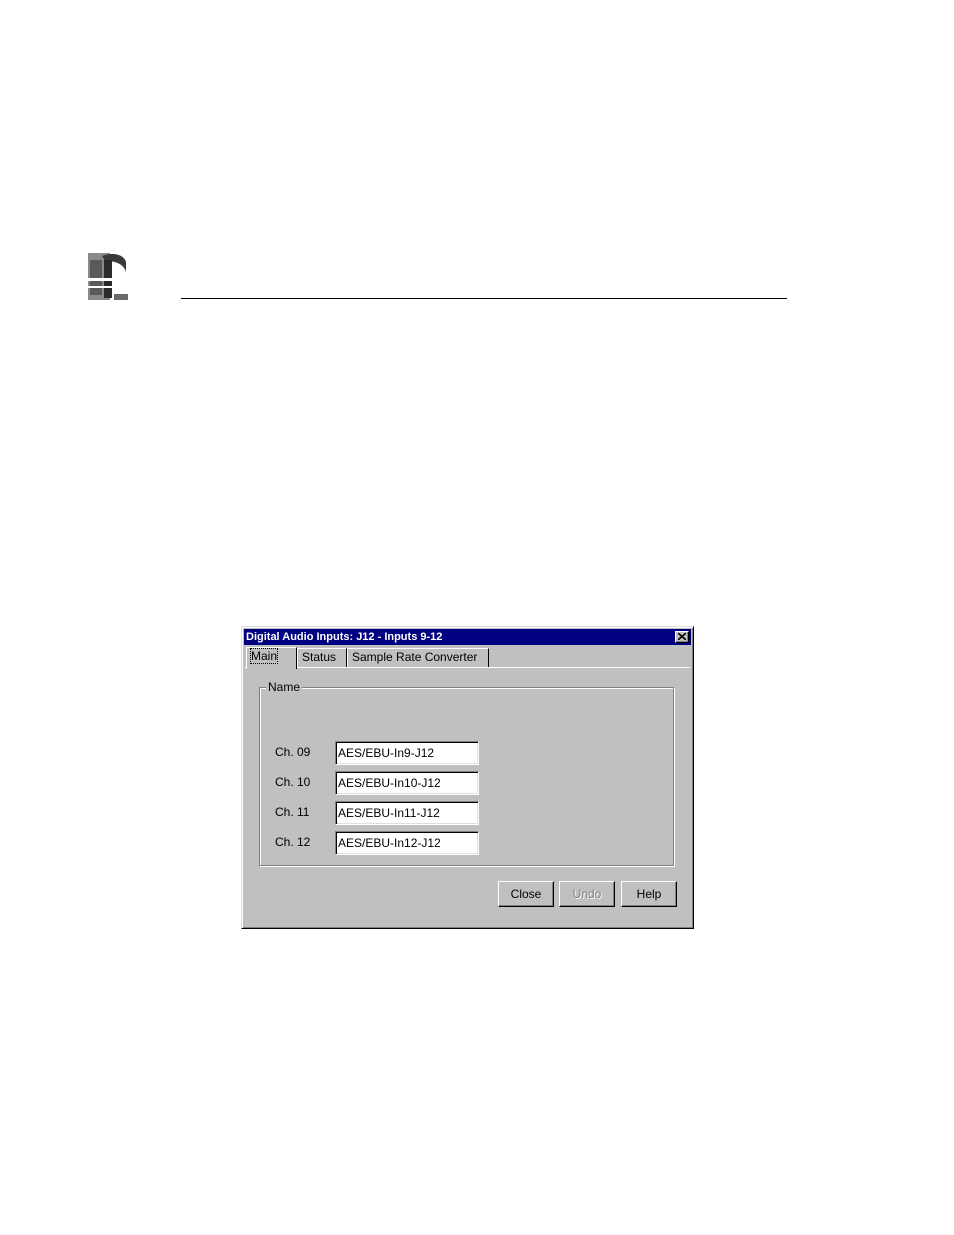 This screenshot has height=1235, width=954. Describe the element at coordinates (407, 843) in the screenshot. I see `channel-12-name-field` at that location.